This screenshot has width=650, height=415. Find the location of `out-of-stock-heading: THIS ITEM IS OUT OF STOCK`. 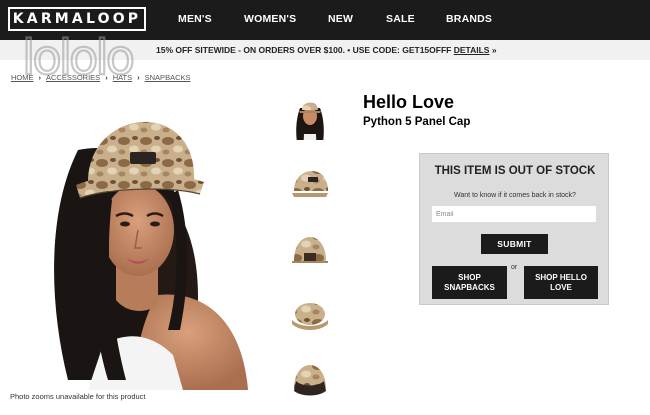

out-of-stock-heading: THIS ITEM IS OUT OF STOCK is located at coordinates (515, 171).